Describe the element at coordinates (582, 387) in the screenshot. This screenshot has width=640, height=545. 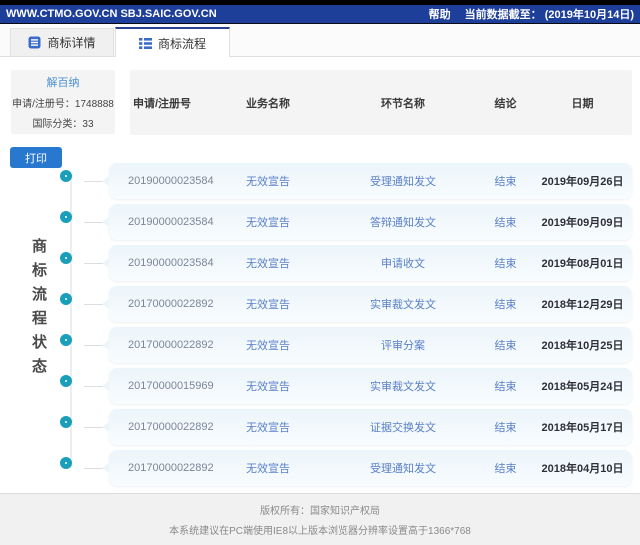
I see `row-date: 2018年05月24日` at that location.